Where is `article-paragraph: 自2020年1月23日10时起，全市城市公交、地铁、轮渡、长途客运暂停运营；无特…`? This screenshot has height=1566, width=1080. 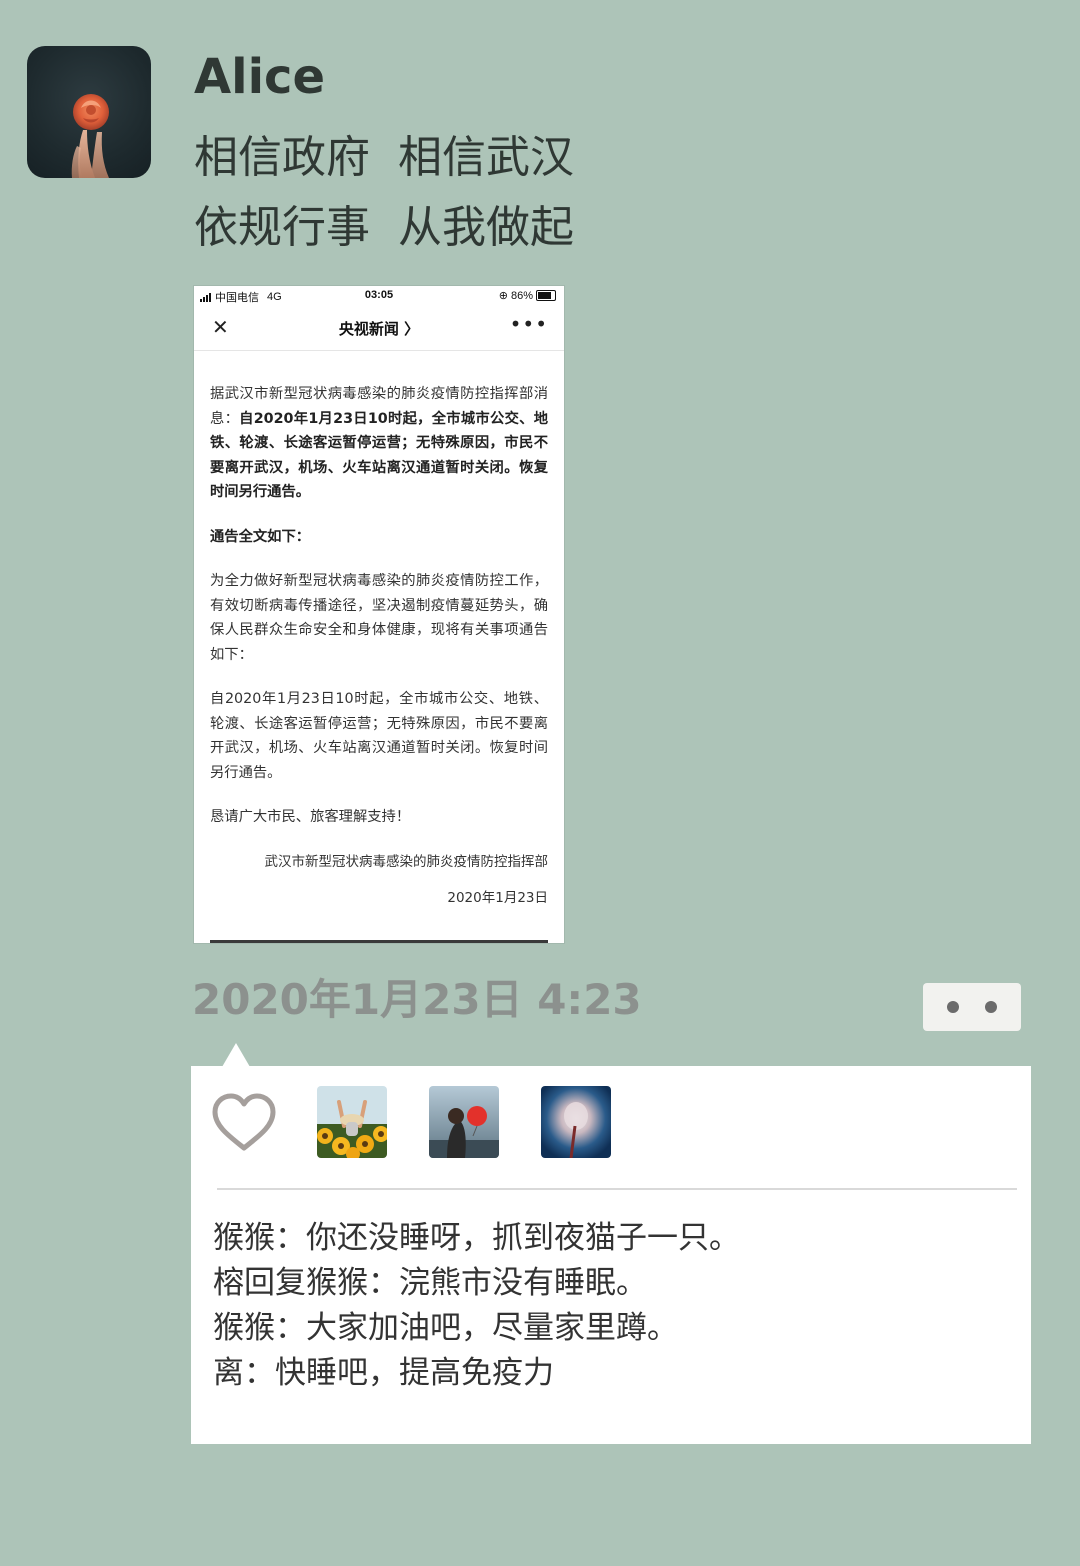
article-paragraph: 自2020年1月23日10时起，全市城市公交、地铁、轮渡、长途客运暂停运营；无特… is located at coordinates (379, 736).